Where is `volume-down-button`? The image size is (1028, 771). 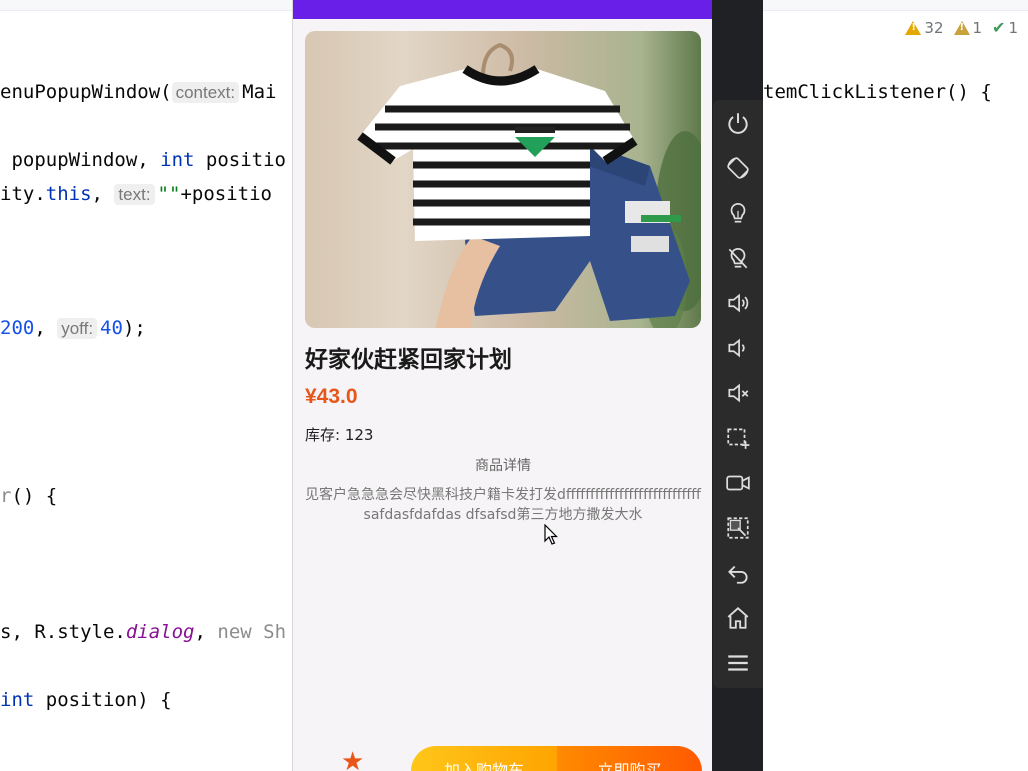 volume-down-button is located at coordinates (738, 347).